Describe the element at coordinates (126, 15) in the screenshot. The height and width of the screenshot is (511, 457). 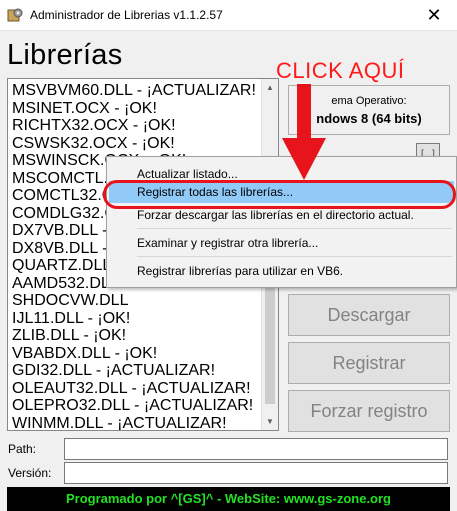
I see `window-title: Administrador de Librerias v1.1.2.57` at that location.